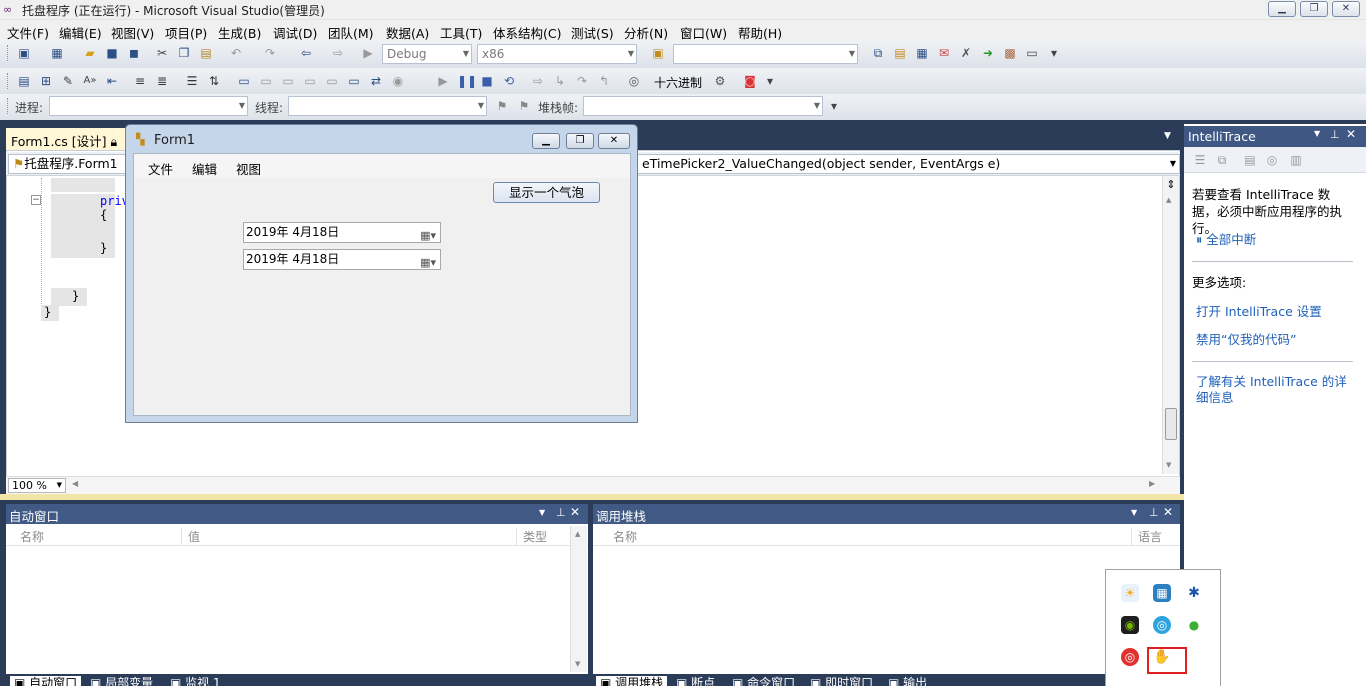 The width and height of the screenshot is (1366, 686). Describe the element at coordinates (765, 54) in the screenshot. I see `find-combo: ▼` at that location.